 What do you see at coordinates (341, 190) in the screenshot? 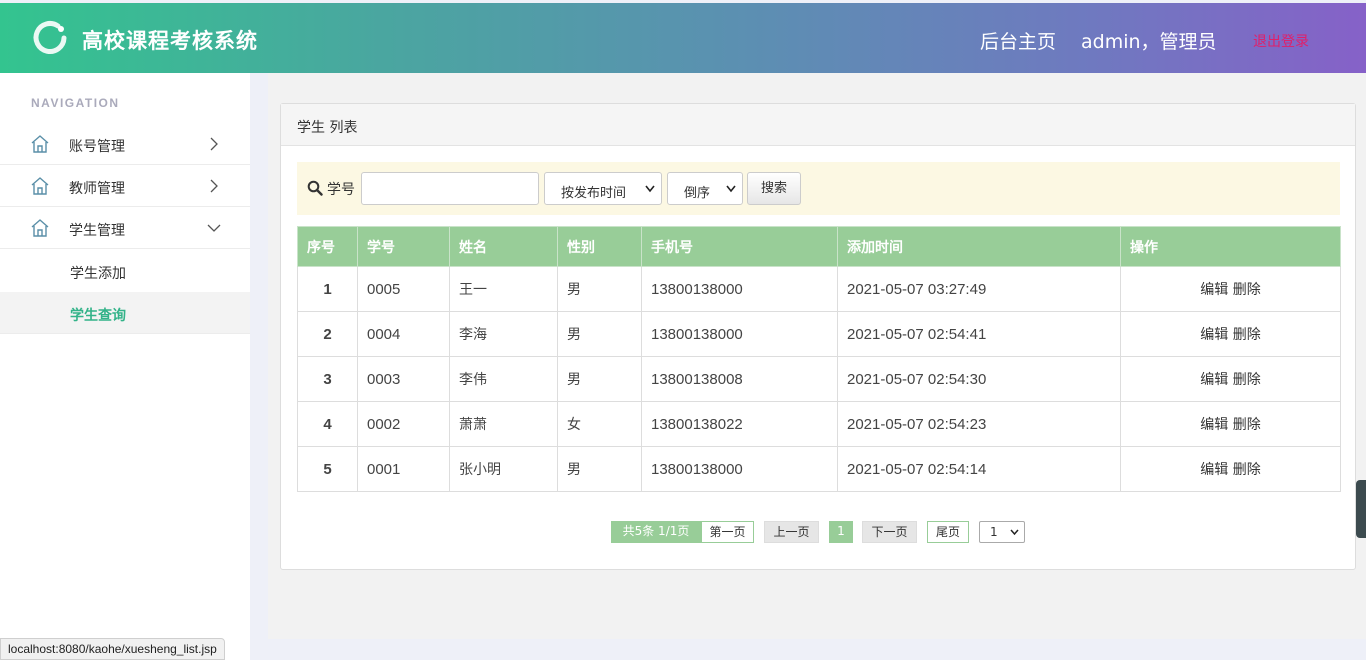
I see `search-label: 学号` at bounding box center [341, 190].